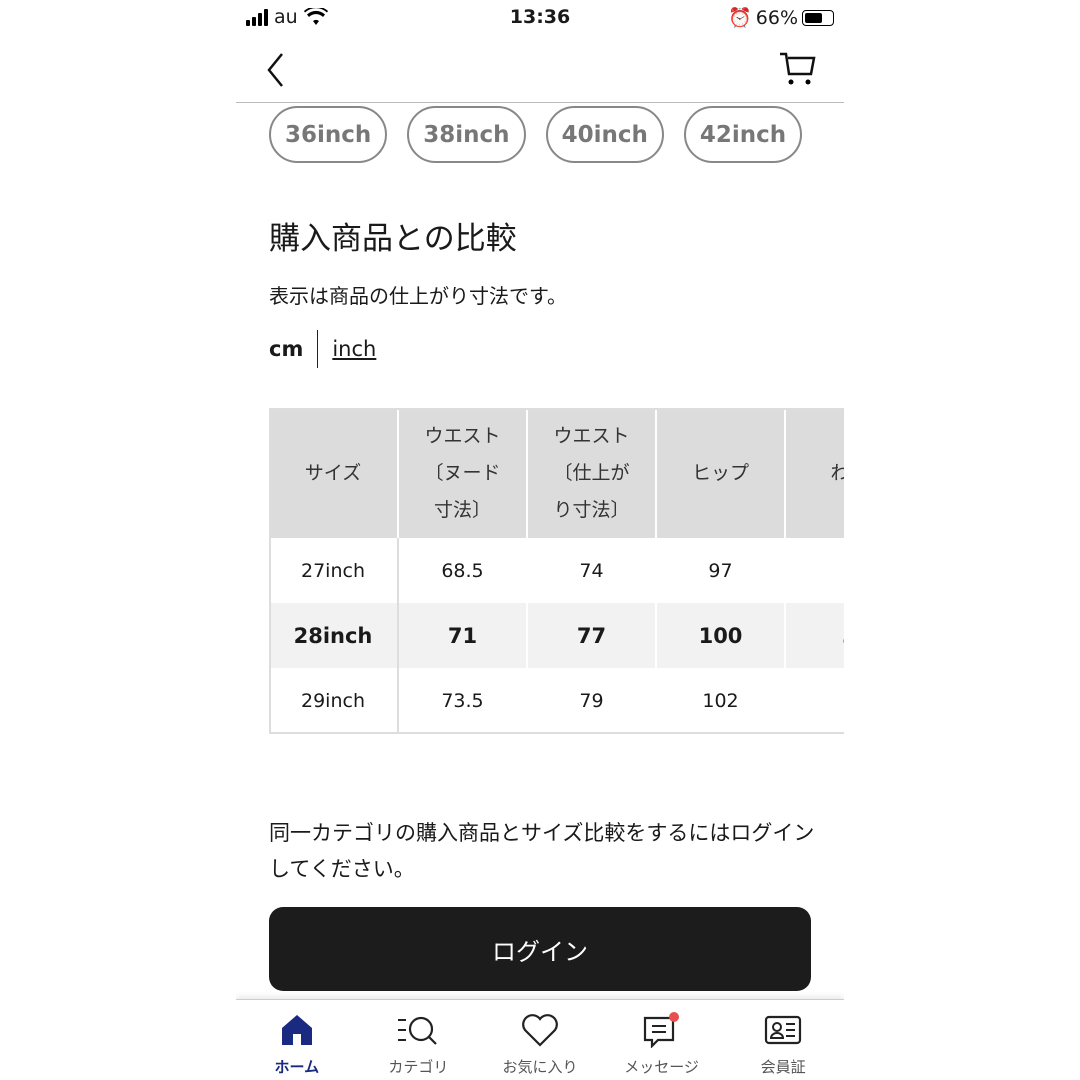 The height and width of the screenshot is (1080, 1080). What do you see at coordinates (540, 949) in the screenshot?
I see `login-button: ログイン` at bounding box center [540, 949].